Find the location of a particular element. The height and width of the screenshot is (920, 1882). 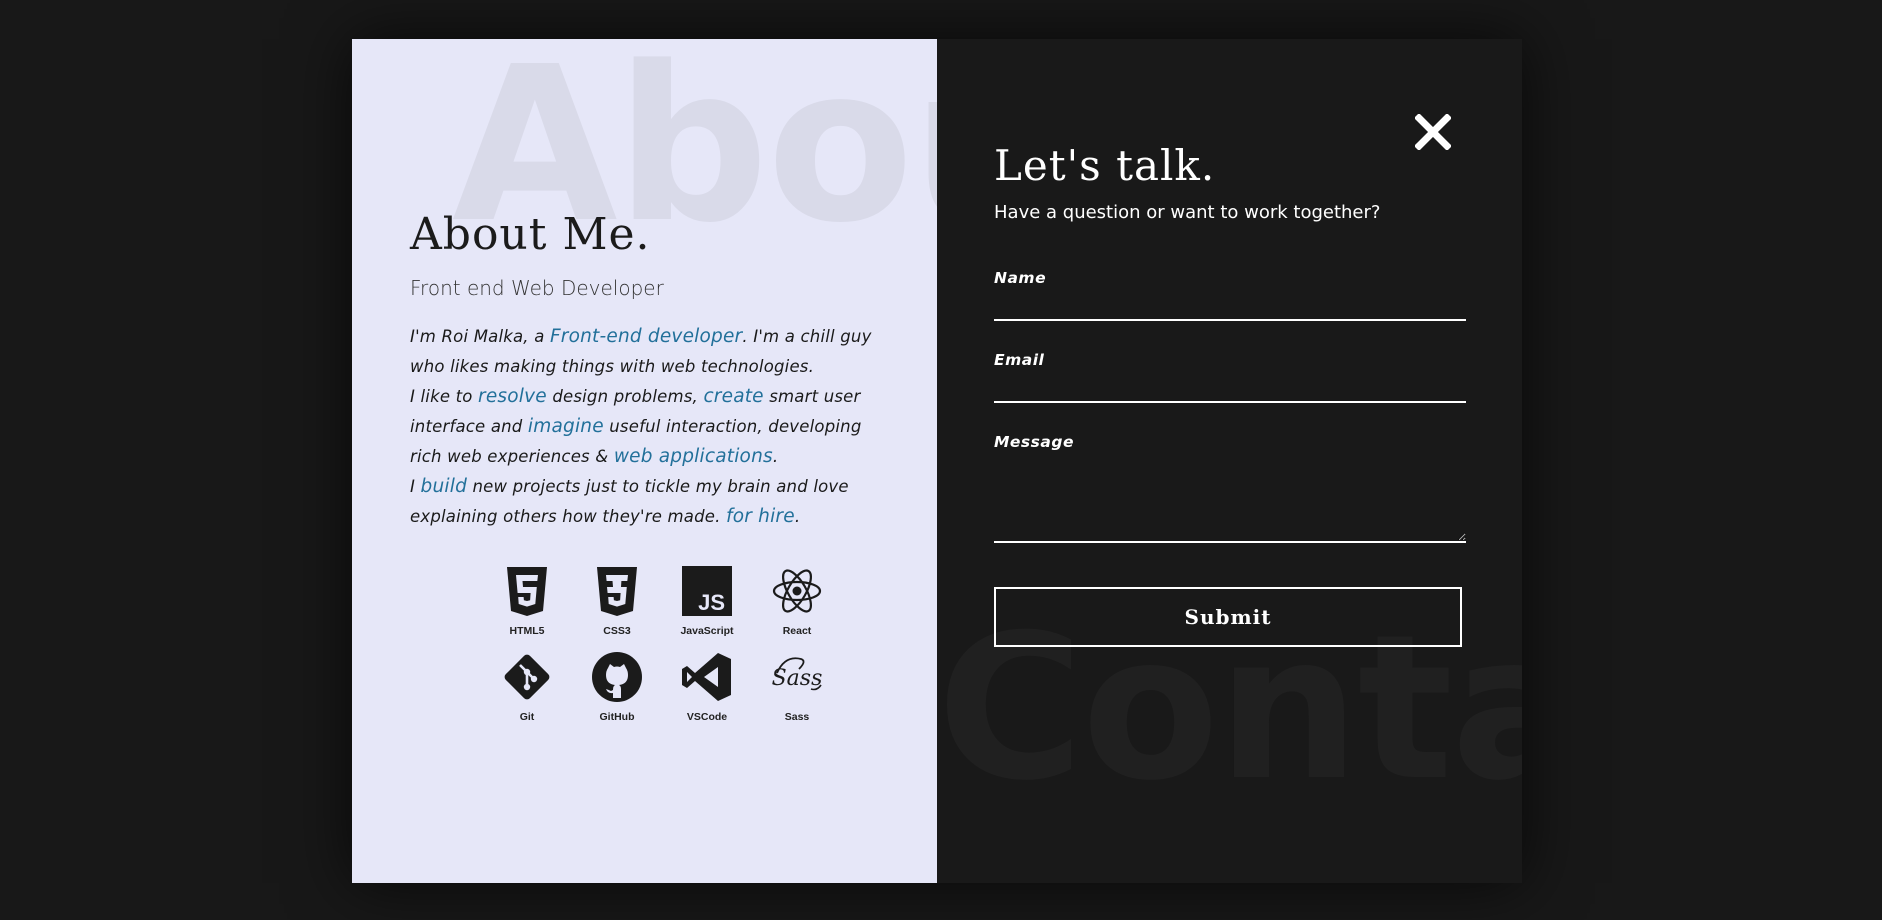

message-textarea is located at coordinates (1230, 497).